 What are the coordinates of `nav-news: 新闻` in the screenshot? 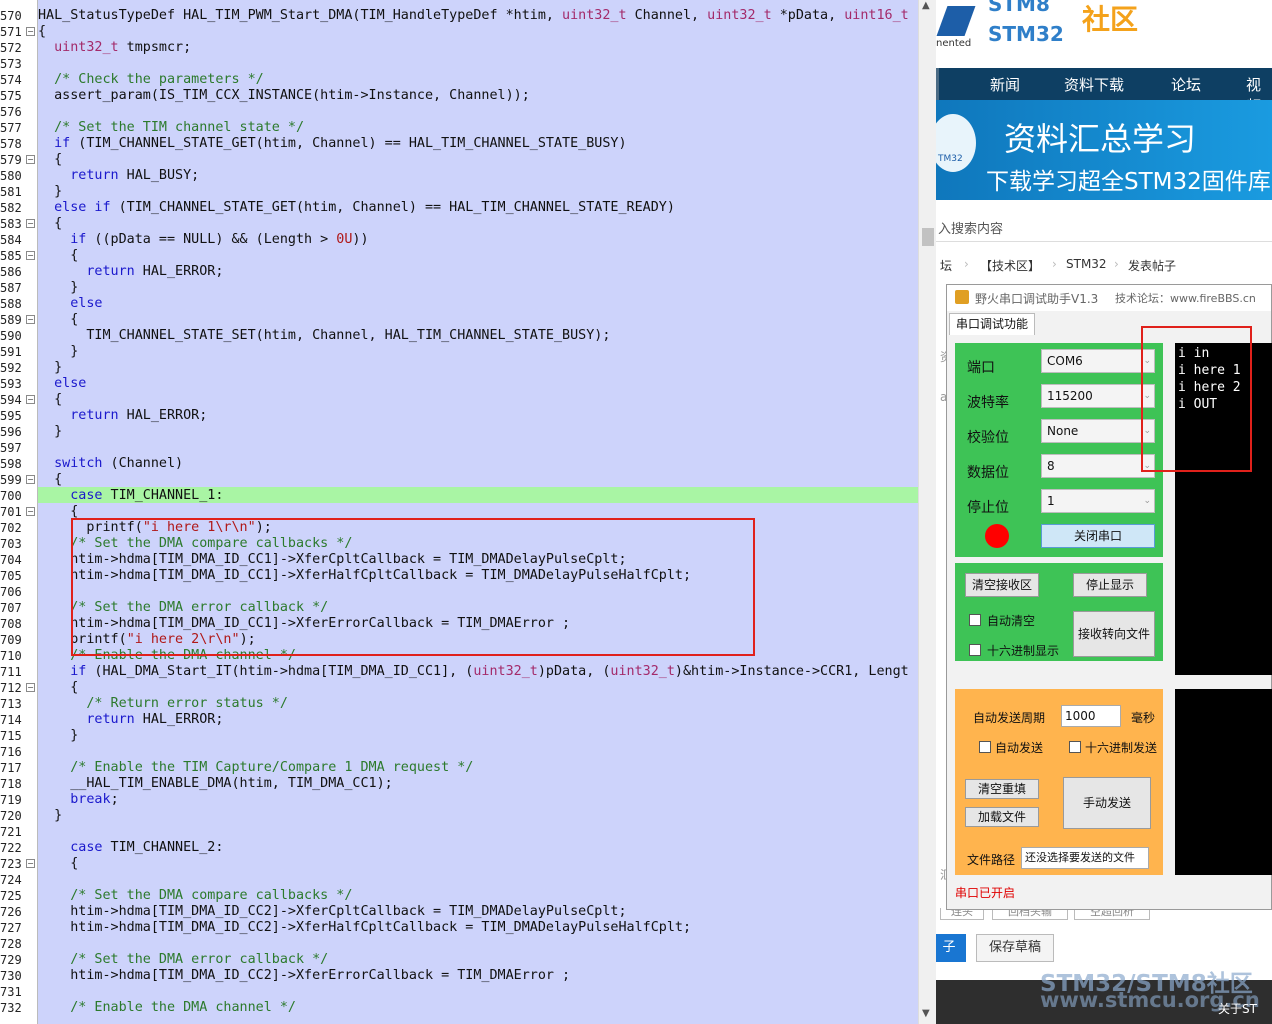 It's located at (1005, 84).